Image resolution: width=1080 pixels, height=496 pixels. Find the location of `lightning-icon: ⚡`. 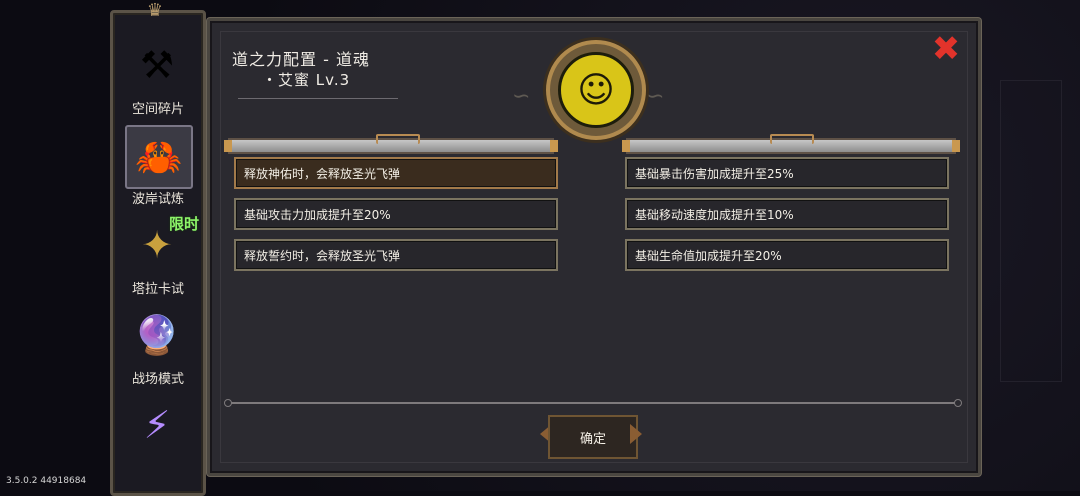

lightning-icon: ⚡ is located at coordinates (157, 425).